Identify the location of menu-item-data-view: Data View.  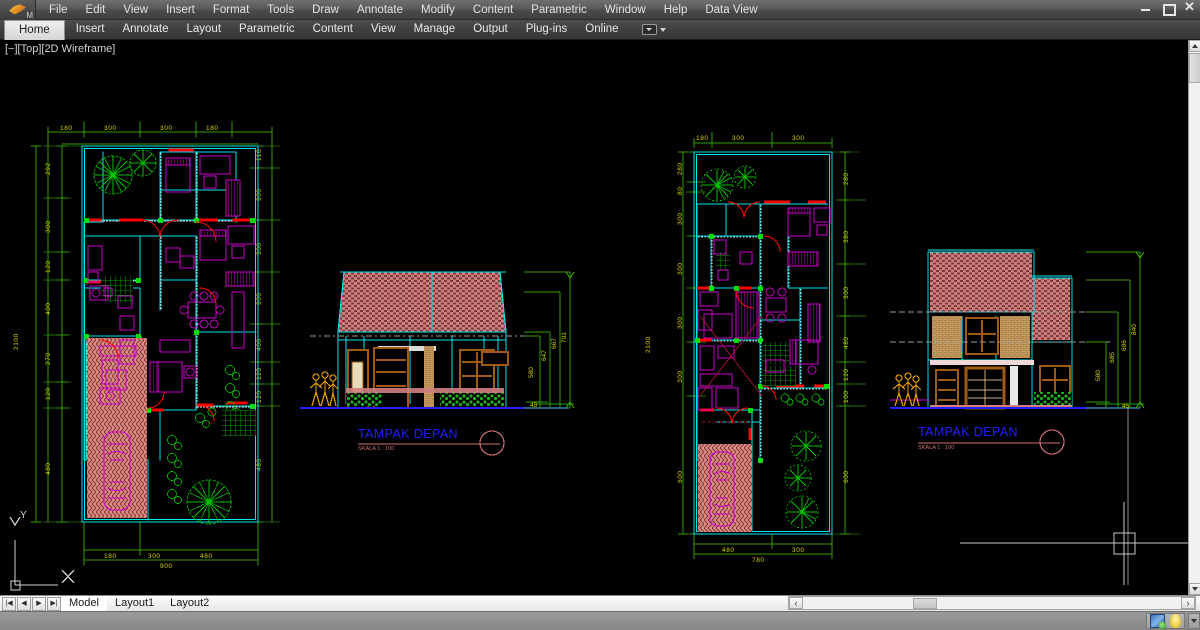
(731, 10).